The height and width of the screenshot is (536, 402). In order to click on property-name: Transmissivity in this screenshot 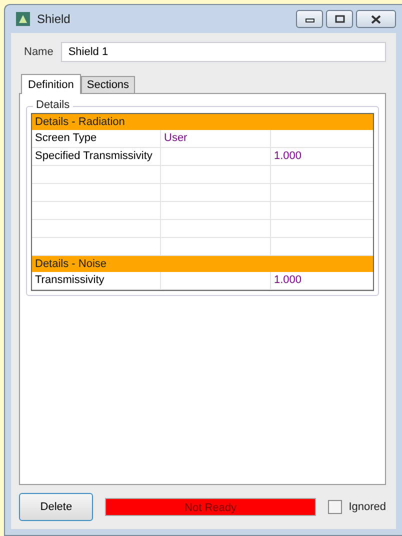, I will do `click(69, 280)`.